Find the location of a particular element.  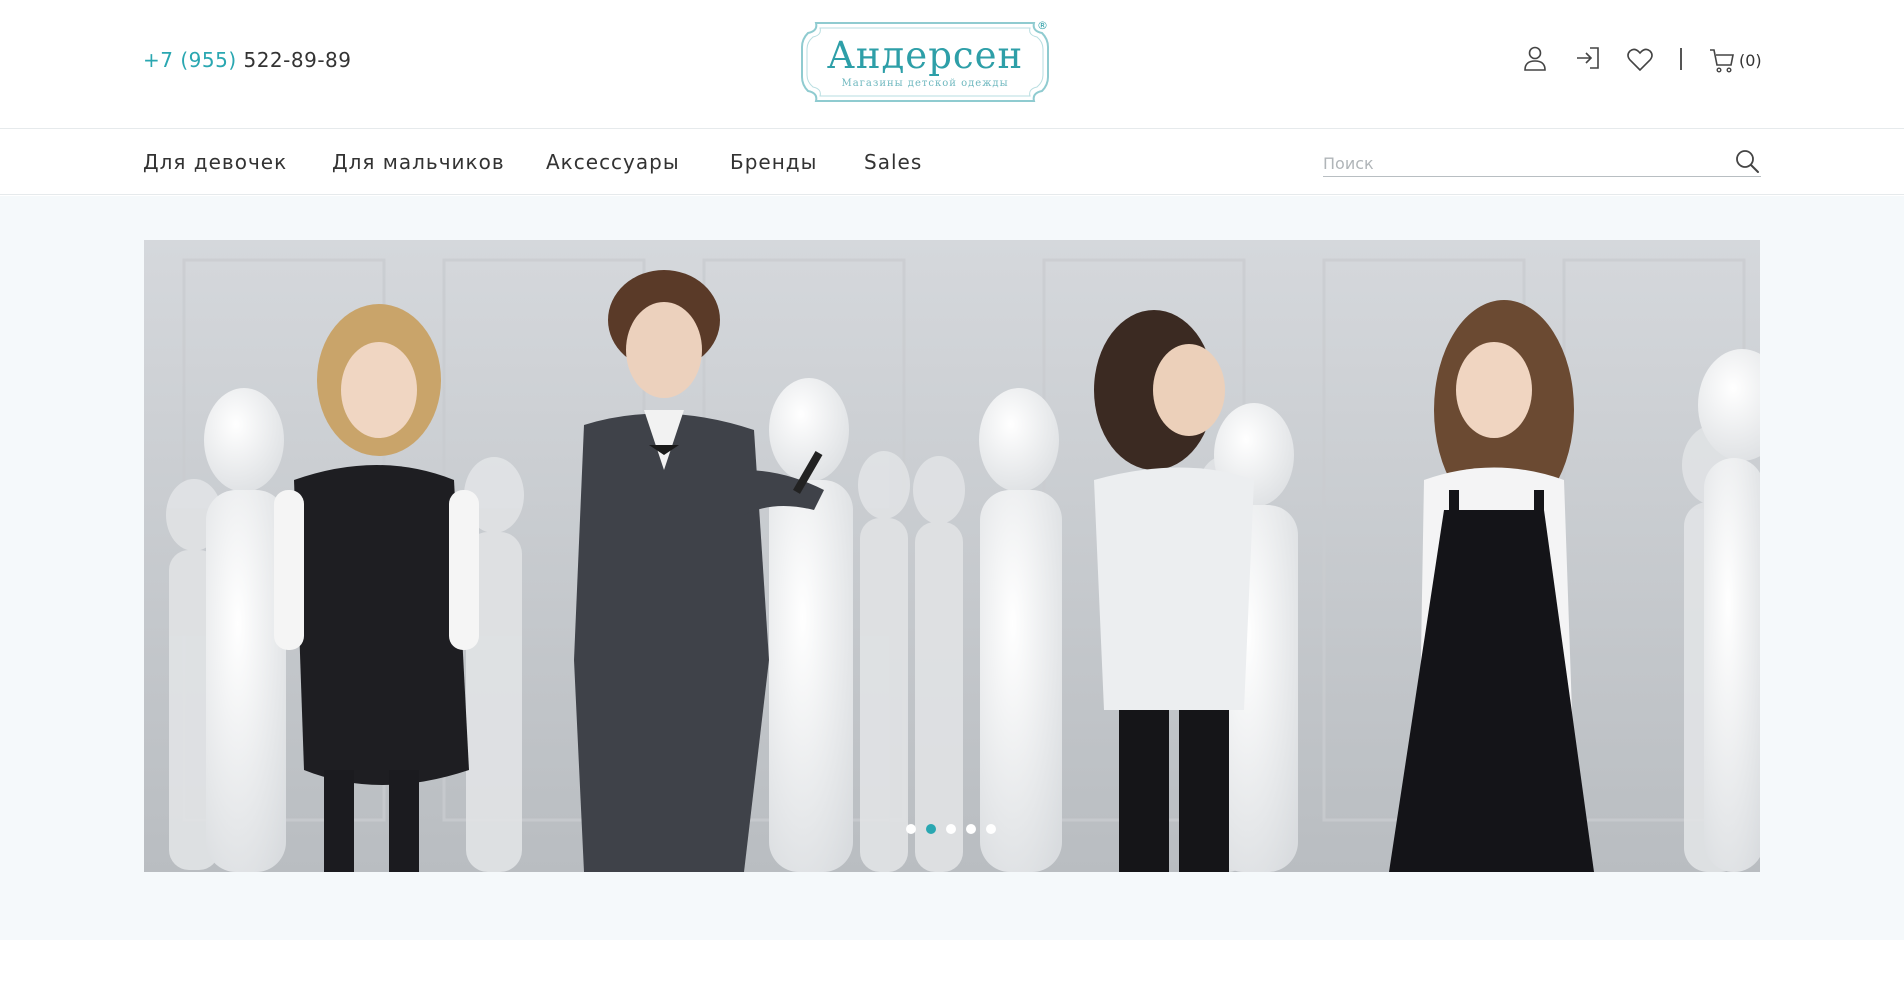

search-box is located at coordinates (1542, 162).